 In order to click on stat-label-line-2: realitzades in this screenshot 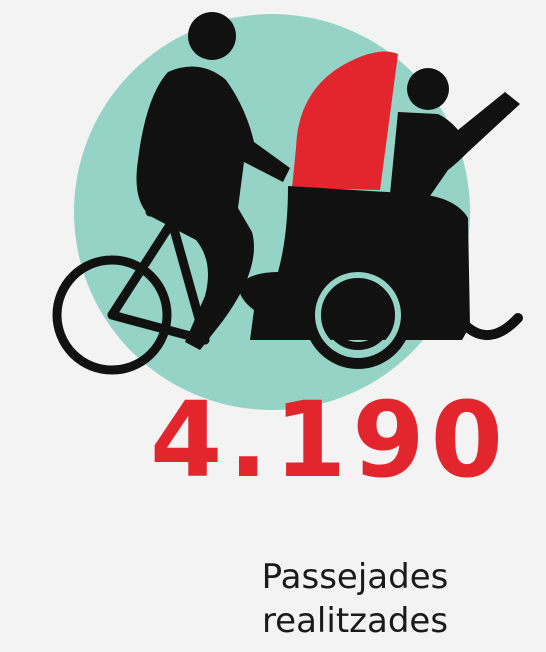, I will do `click(355, 621)`.